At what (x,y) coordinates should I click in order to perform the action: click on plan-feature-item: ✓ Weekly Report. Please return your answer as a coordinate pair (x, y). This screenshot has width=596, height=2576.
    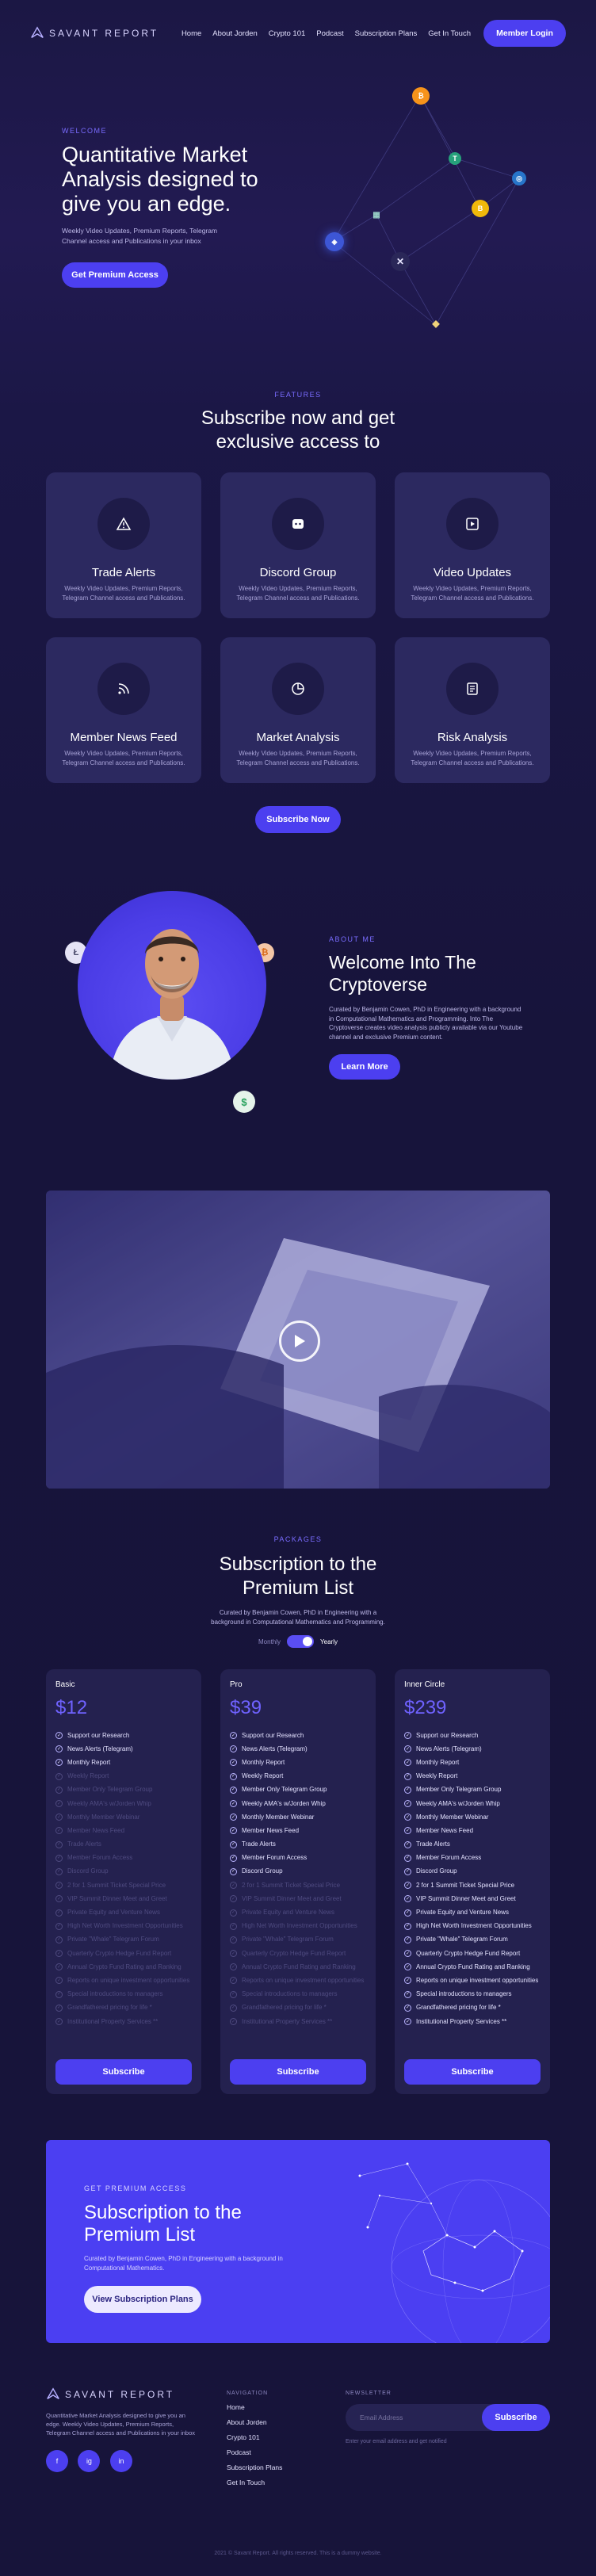
    Looking at the image, I should click on (298, 1777).